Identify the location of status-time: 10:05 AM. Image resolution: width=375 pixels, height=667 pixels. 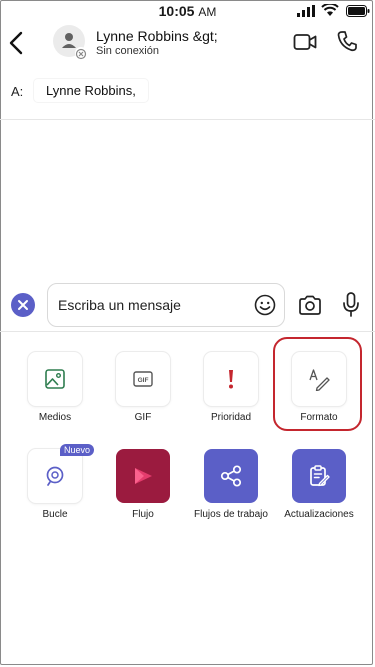
(187, 11).